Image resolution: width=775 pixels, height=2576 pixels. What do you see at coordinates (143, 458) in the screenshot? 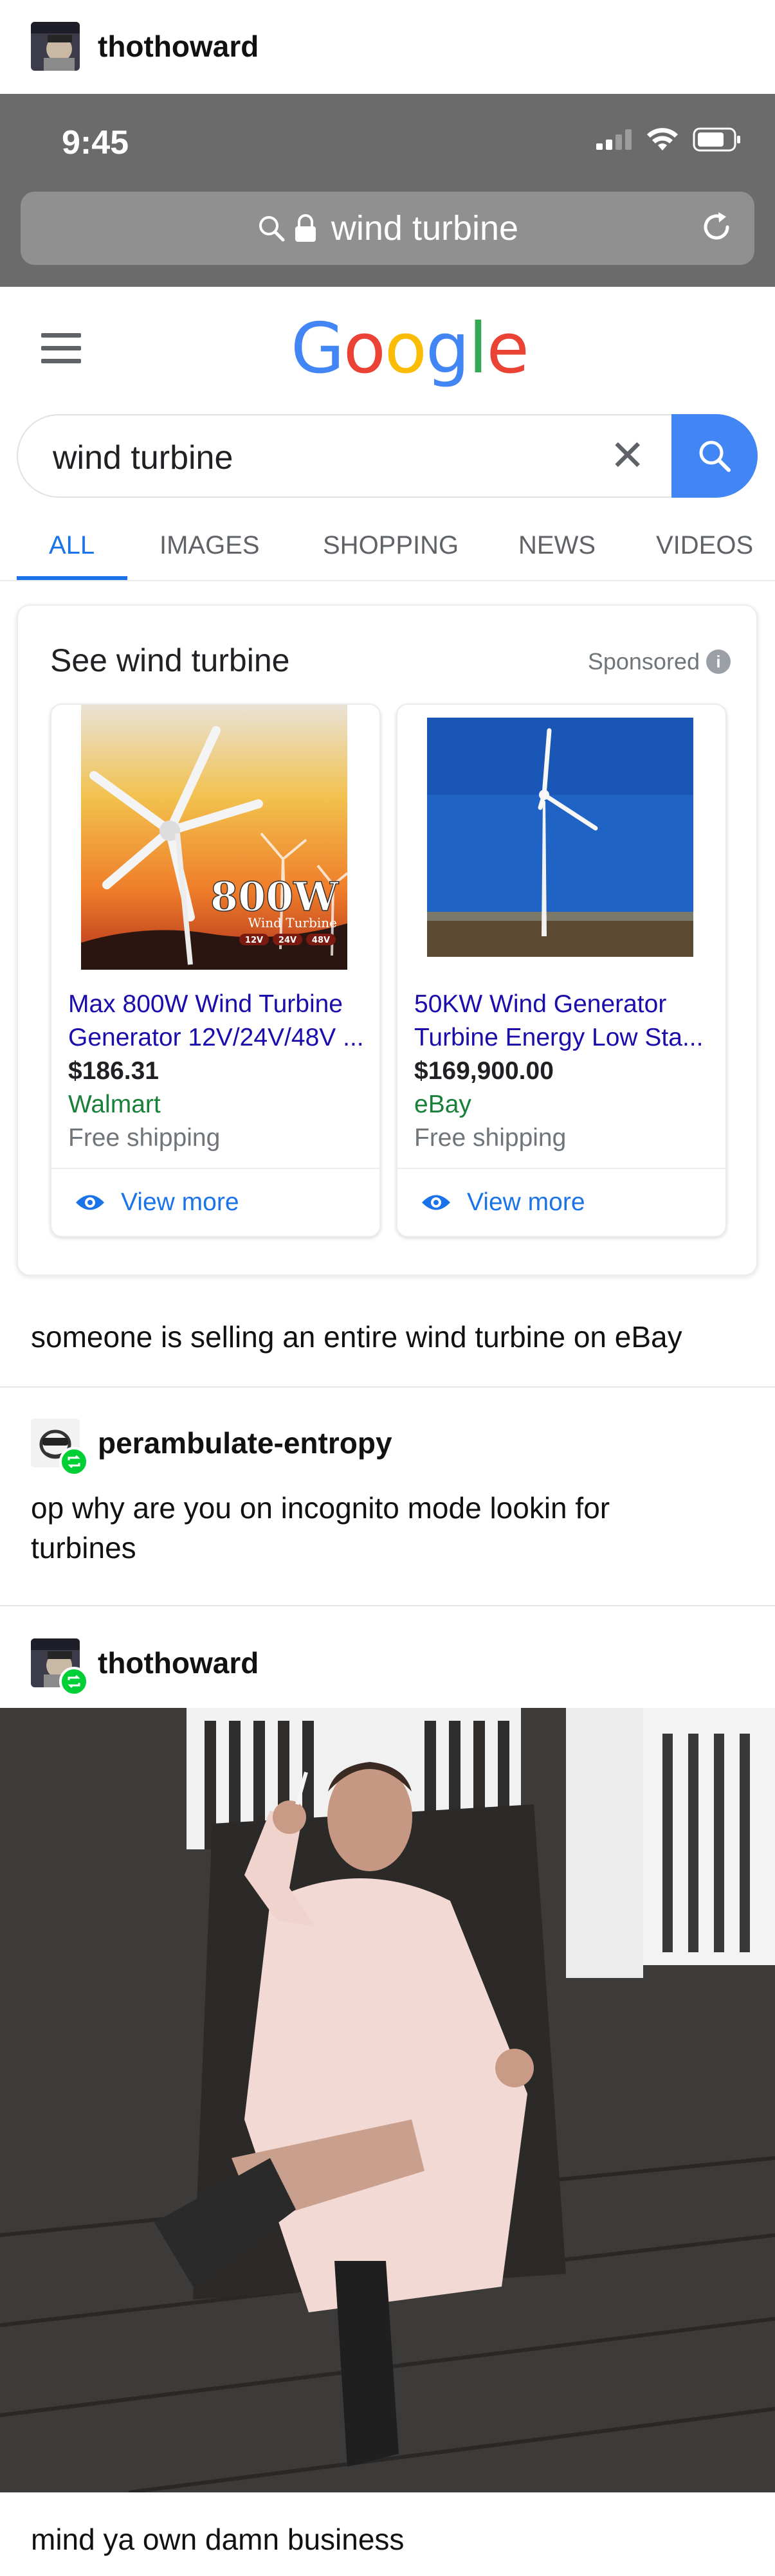
I see `search-query-text: wind turbine` at bounding box center [143, 458].